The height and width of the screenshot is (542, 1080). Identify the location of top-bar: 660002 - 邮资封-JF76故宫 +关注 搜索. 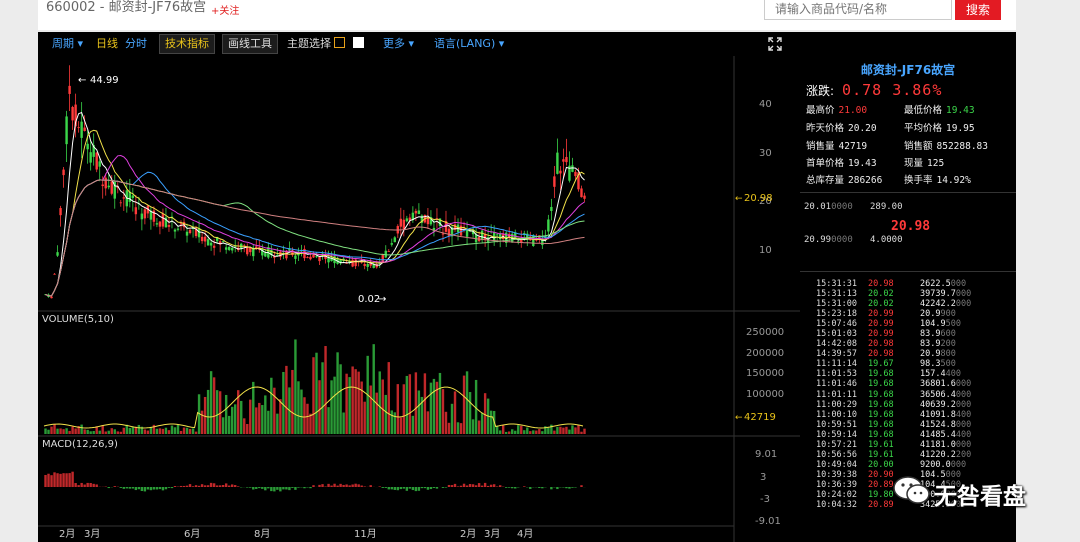
(527, 15).